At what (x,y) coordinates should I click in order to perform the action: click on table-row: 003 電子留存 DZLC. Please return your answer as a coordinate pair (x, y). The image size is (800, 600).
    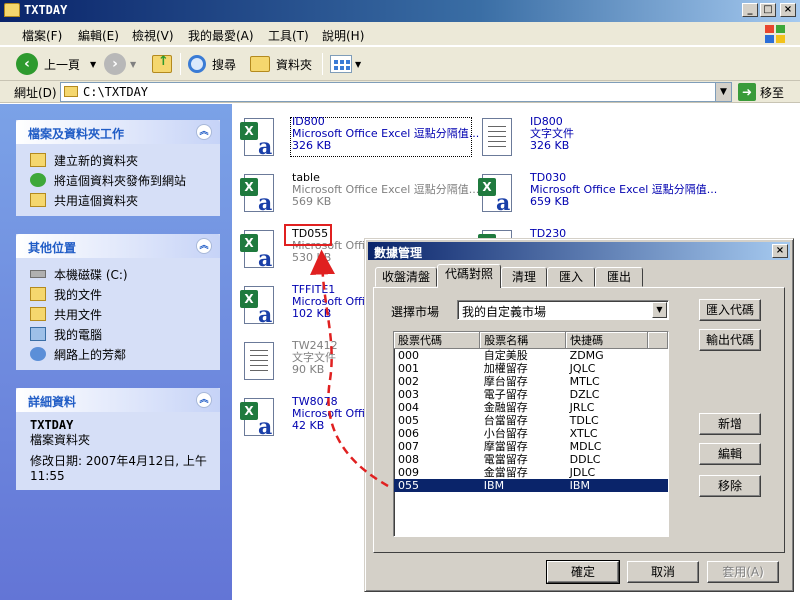
    Looking at the image, I should click on (531, 394).